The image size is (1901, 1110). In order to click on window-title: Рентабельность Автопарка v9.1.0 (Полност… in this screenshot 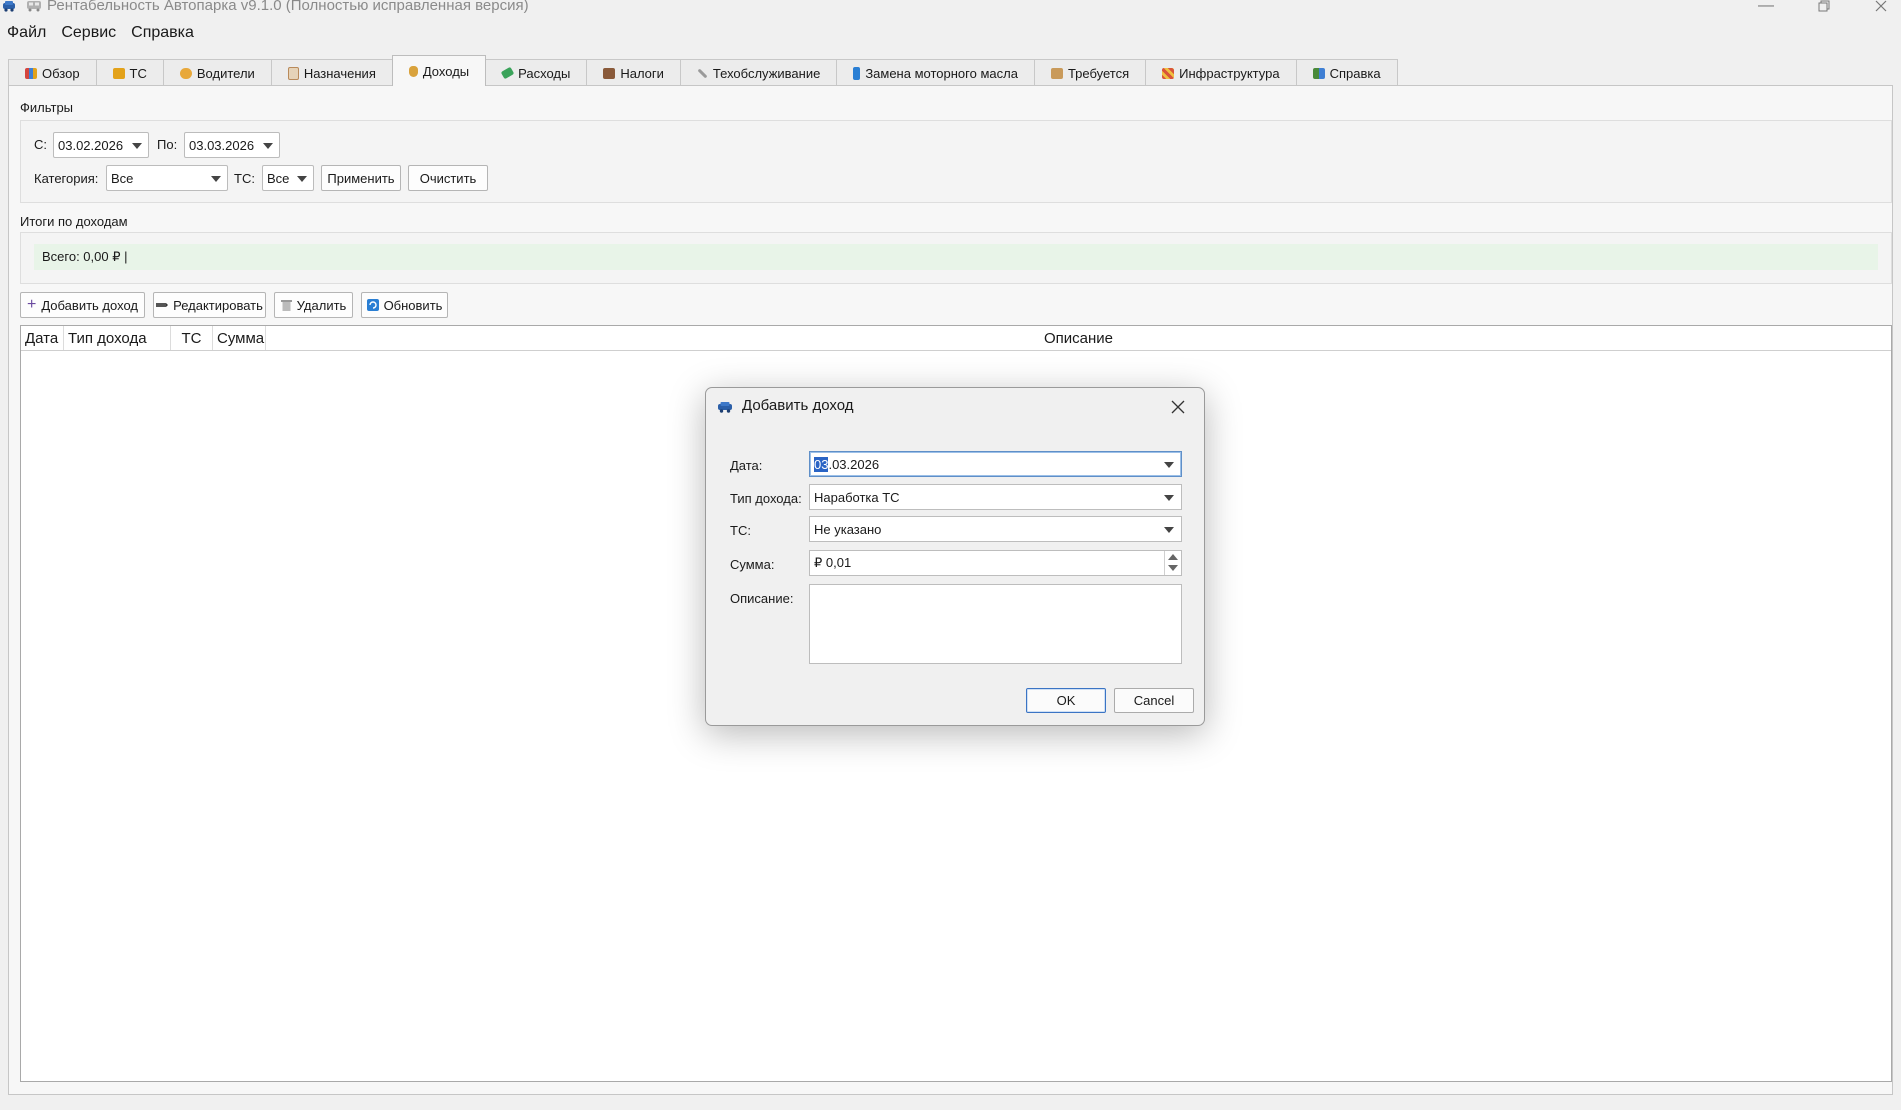, I will do `click(288, 7)`.